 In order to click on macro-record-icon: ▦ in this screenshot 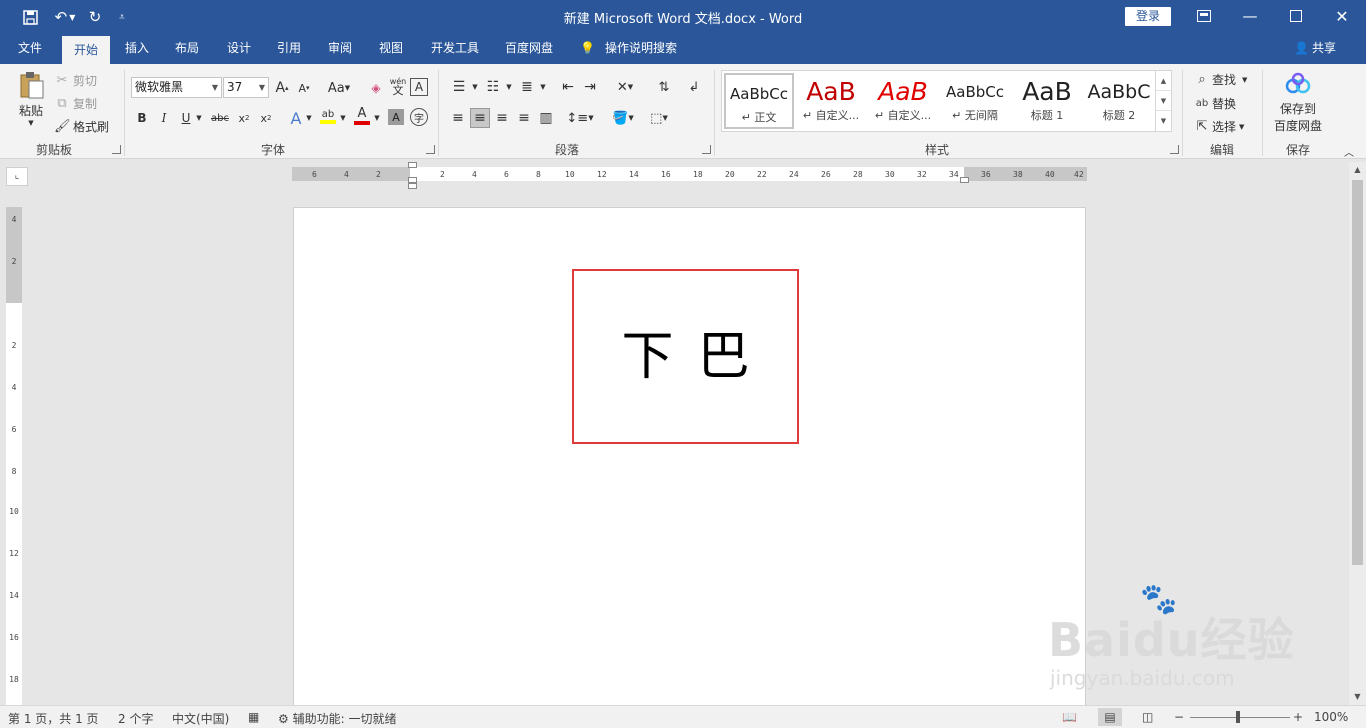, I will do `click(253, 717)`.